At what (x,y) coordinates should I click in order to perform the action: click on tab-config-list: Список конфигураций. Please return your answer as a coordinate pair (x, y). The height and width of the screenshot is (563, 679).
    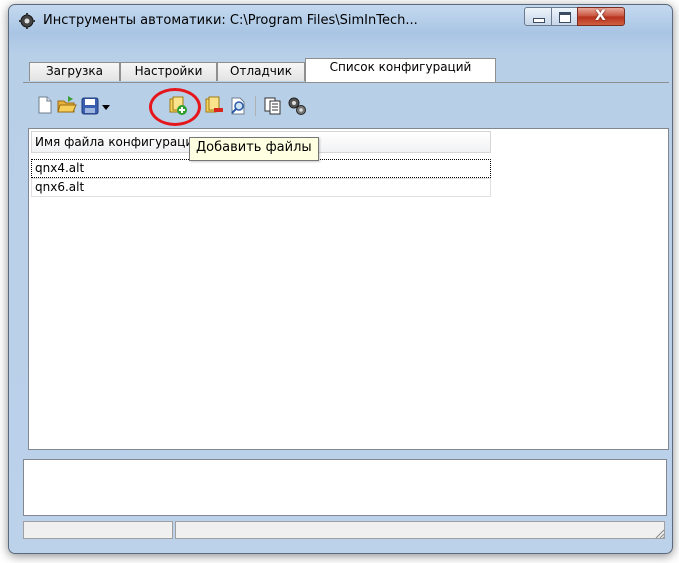
    Looking at the image, I should click on (400, 70).